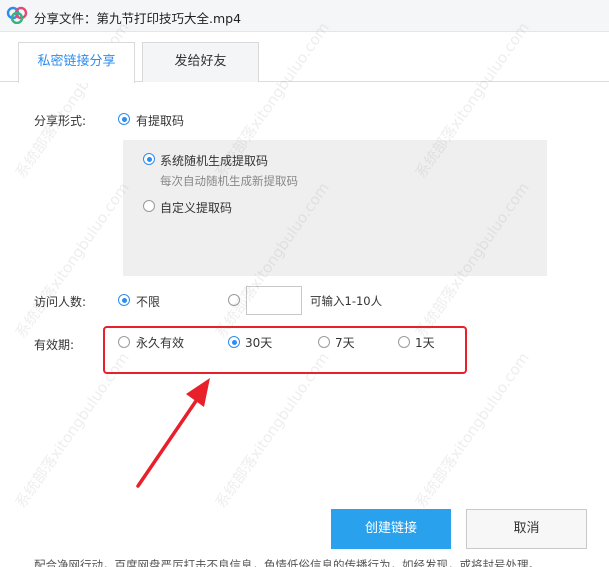  I want to click on visitor-count-input, so click(274, 300).